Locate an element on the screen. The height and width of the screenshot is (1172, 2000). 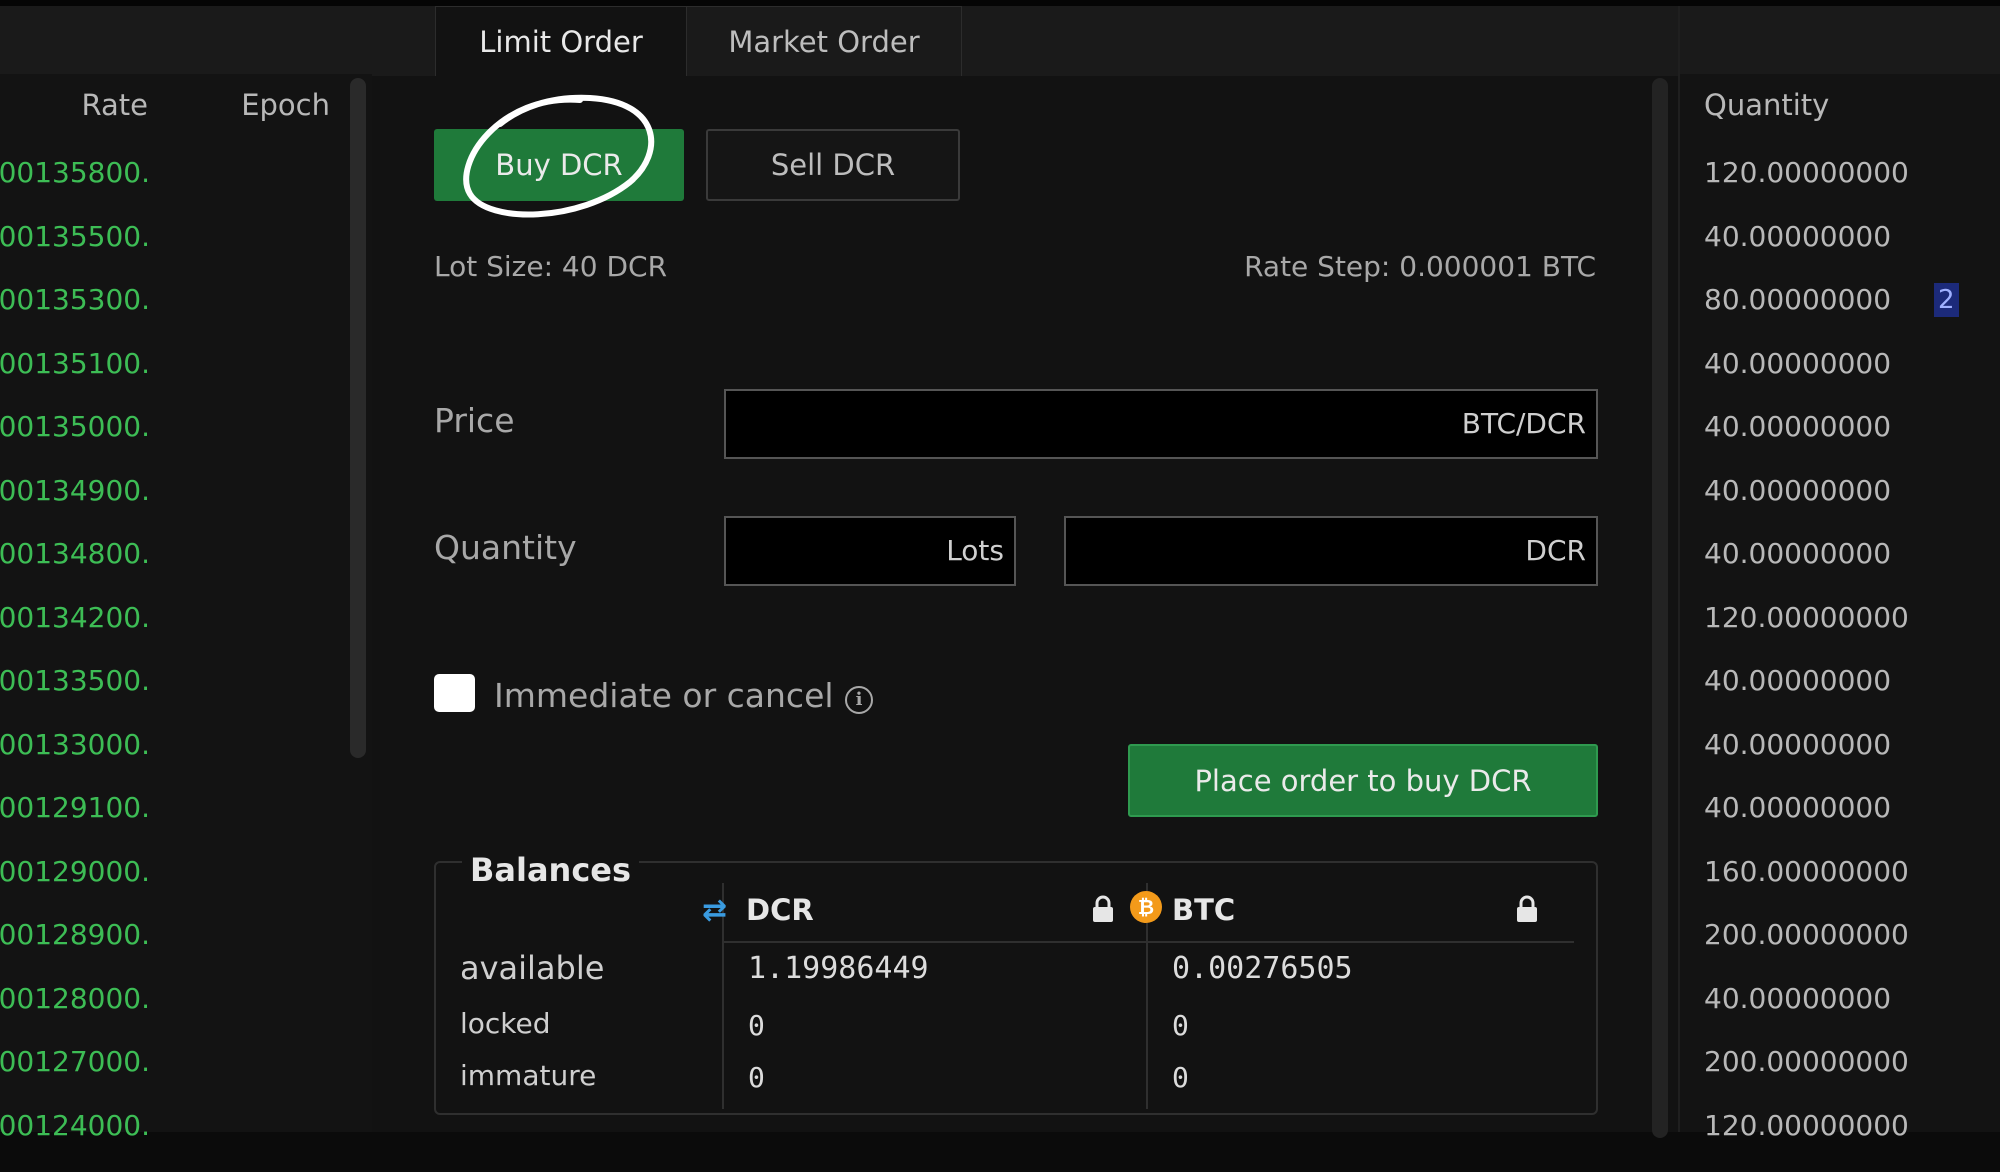
buy-rate-row: .00135500 is located at coordinates (75, 252).